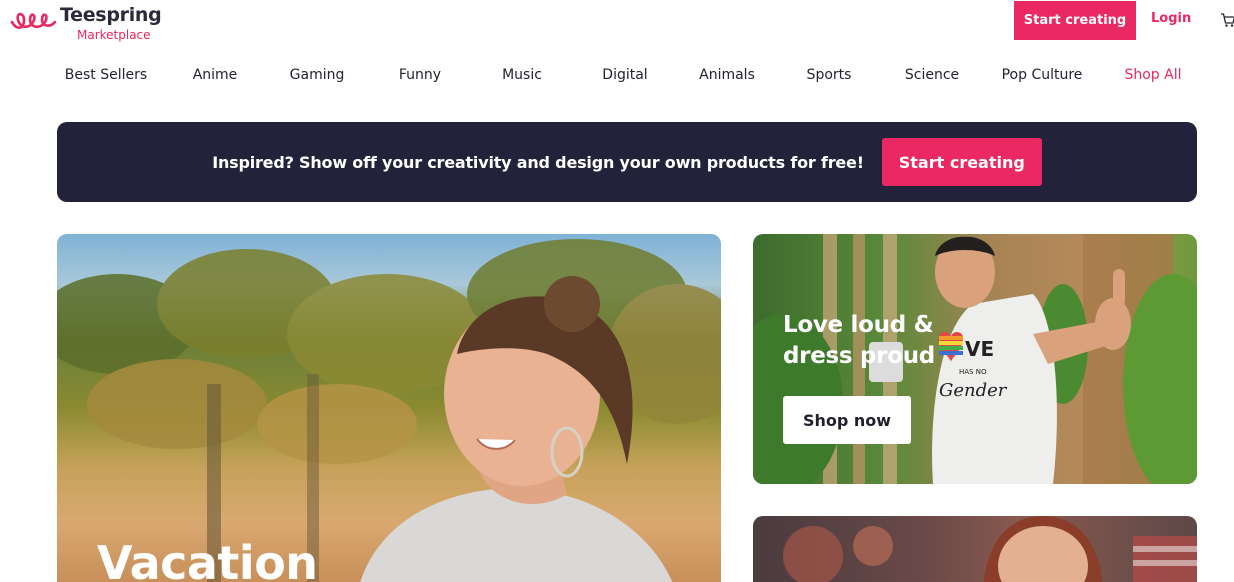 This screenshot has width=1234, height=582. I want to click on nav-item-music: Music, so click(522, 75).